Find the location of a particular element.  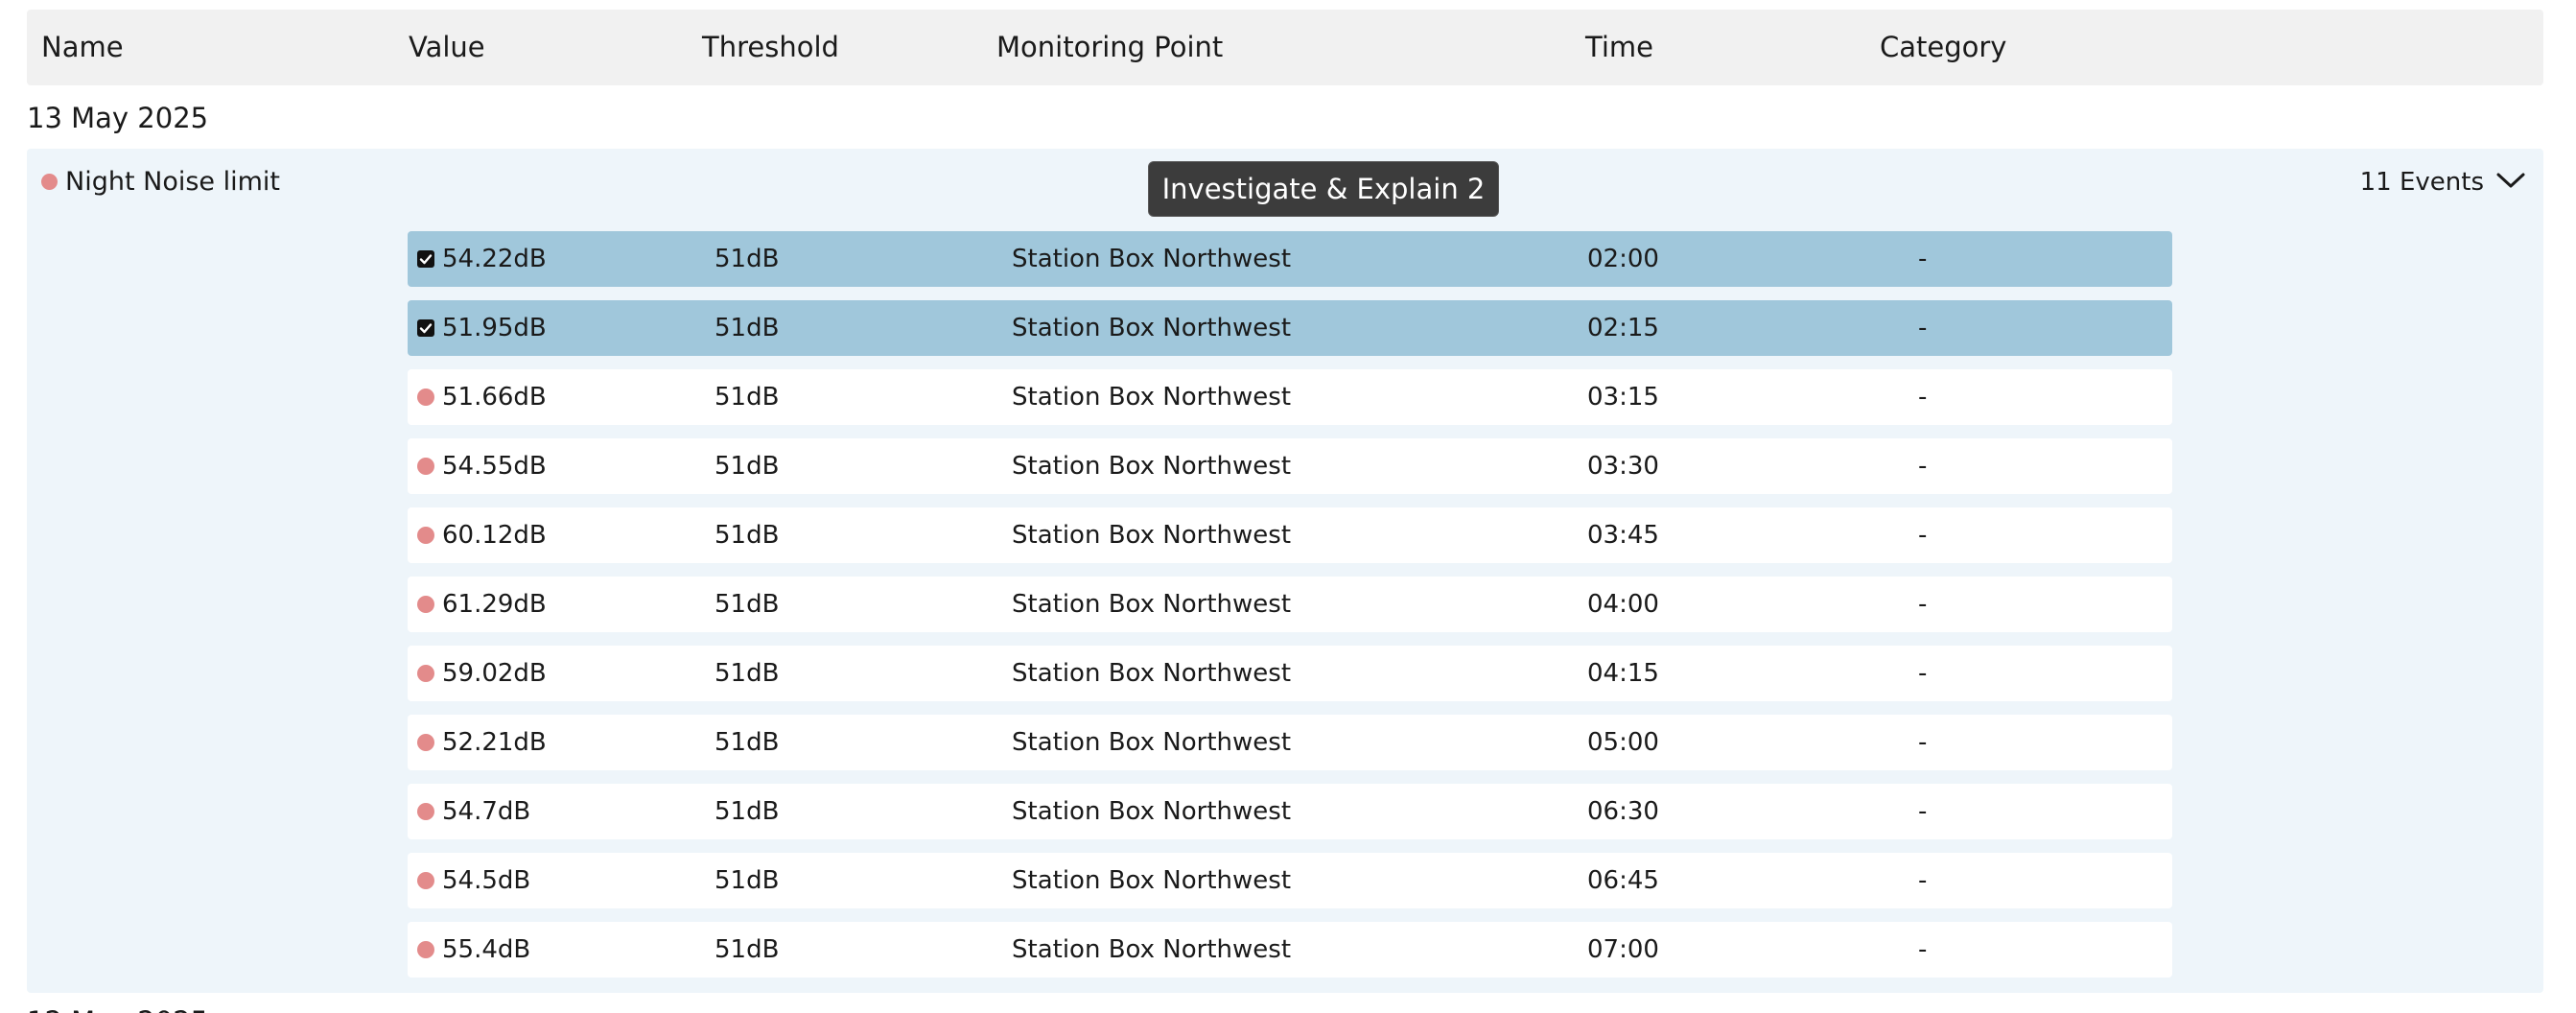

event-row: 61.29dB 51dB Station Box Northwest 04:00 - is located at coordinates (1290, 604).